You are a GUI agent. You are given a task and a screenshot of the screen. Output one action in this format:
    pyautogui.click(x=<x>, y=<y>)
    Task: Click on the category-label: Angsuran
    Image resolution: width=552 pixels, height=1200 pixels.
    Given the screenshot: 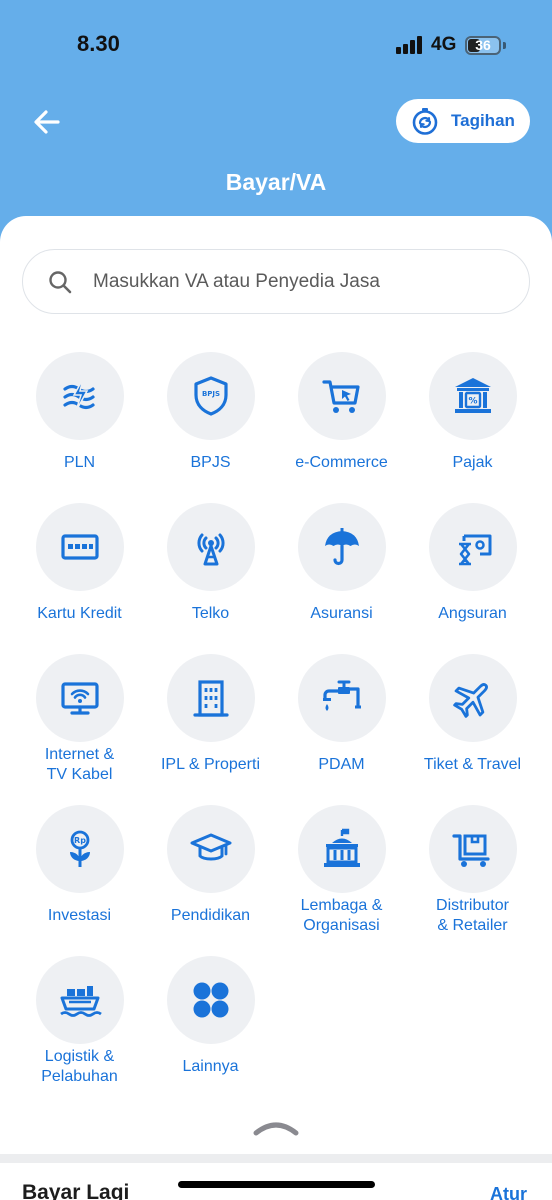 What is the action you would take?
    pyautogui.click(x=472, y=613)
    